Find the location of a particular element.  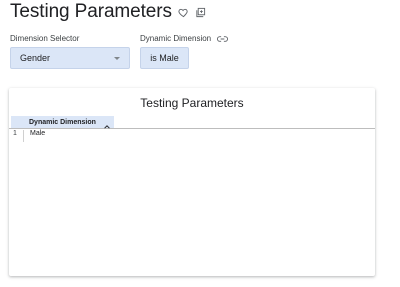

column-header-label: Dynamic Dimension is located at coordinates (62, 122).